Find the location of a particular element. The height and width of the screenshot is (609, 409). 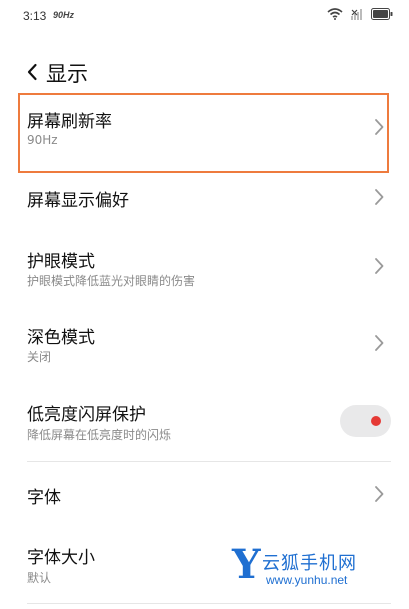

chevron-left-icon is located at coordinates (32, 72).